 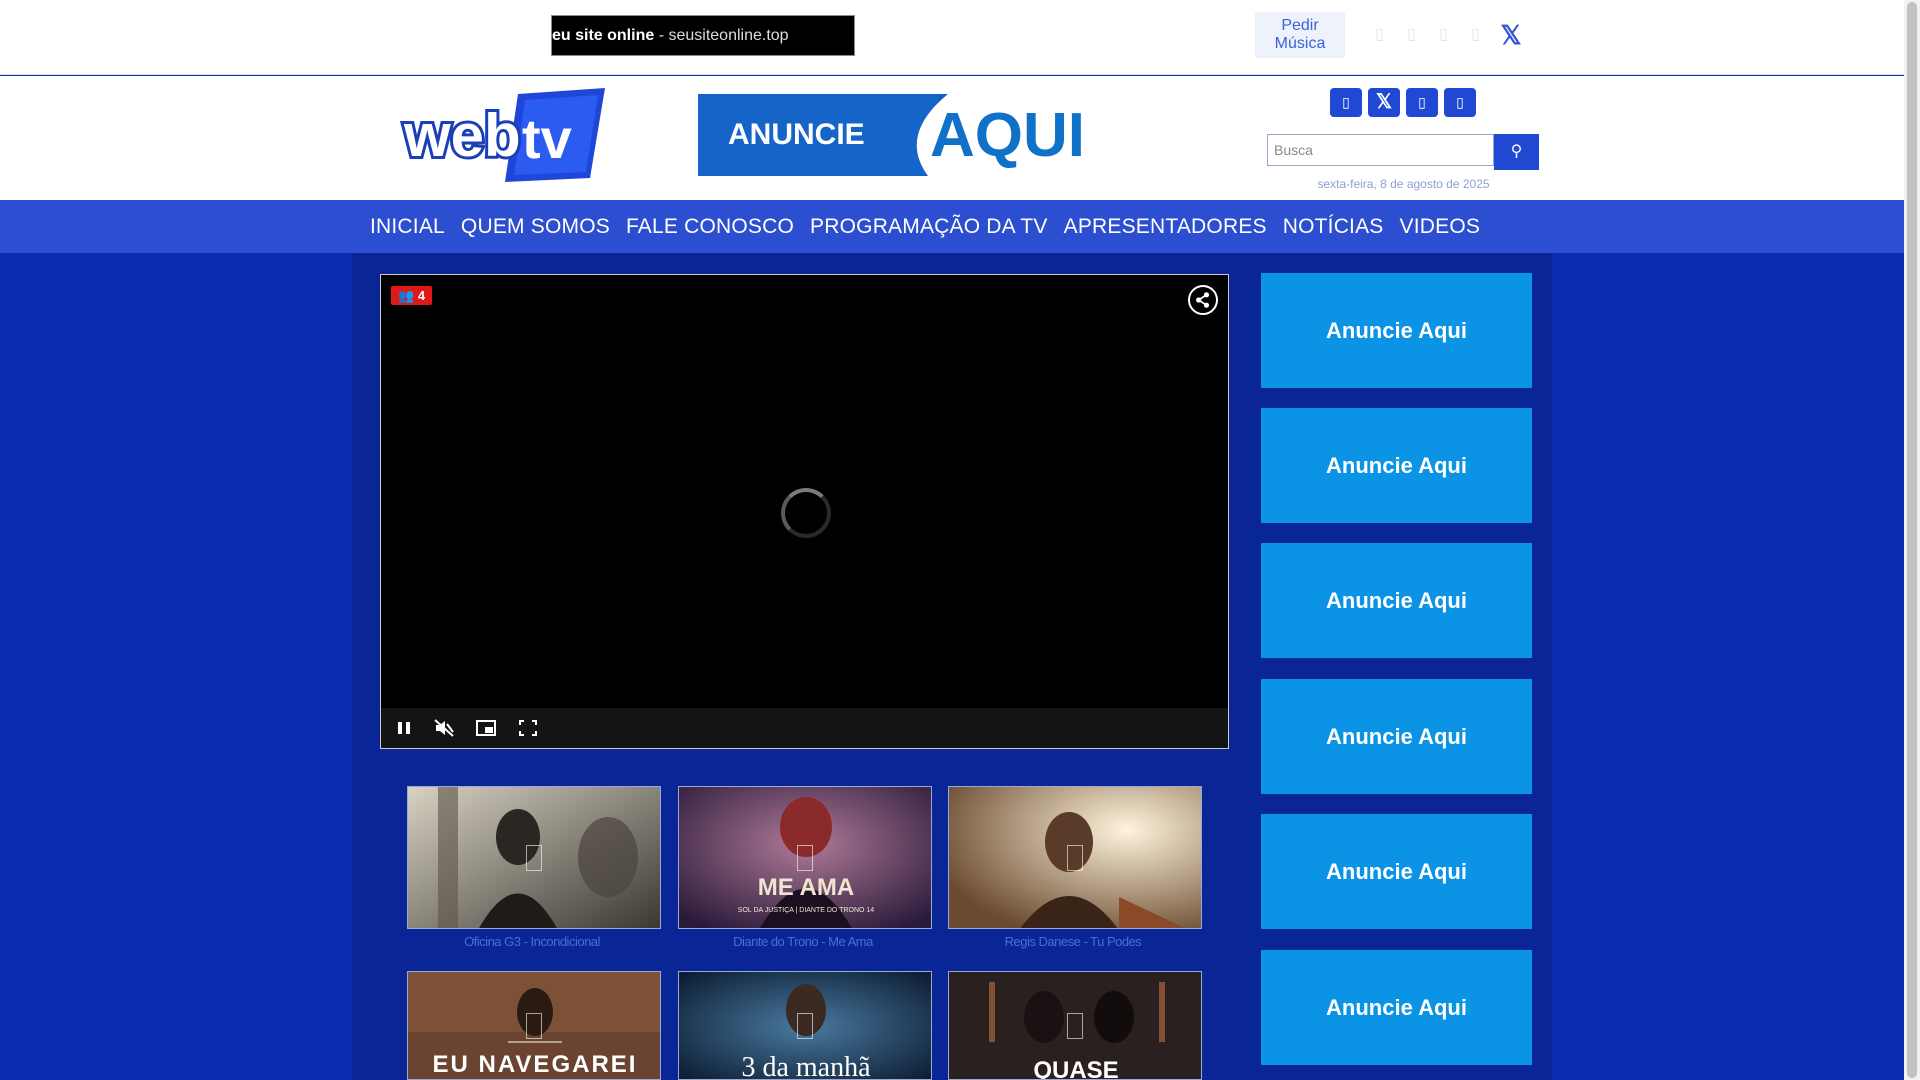 What do you see at coordinates (1396, 1007) in the screenshot?
I see `ad-slot-6: Anuncie Aqui` at bounding box center [1396, 1007].